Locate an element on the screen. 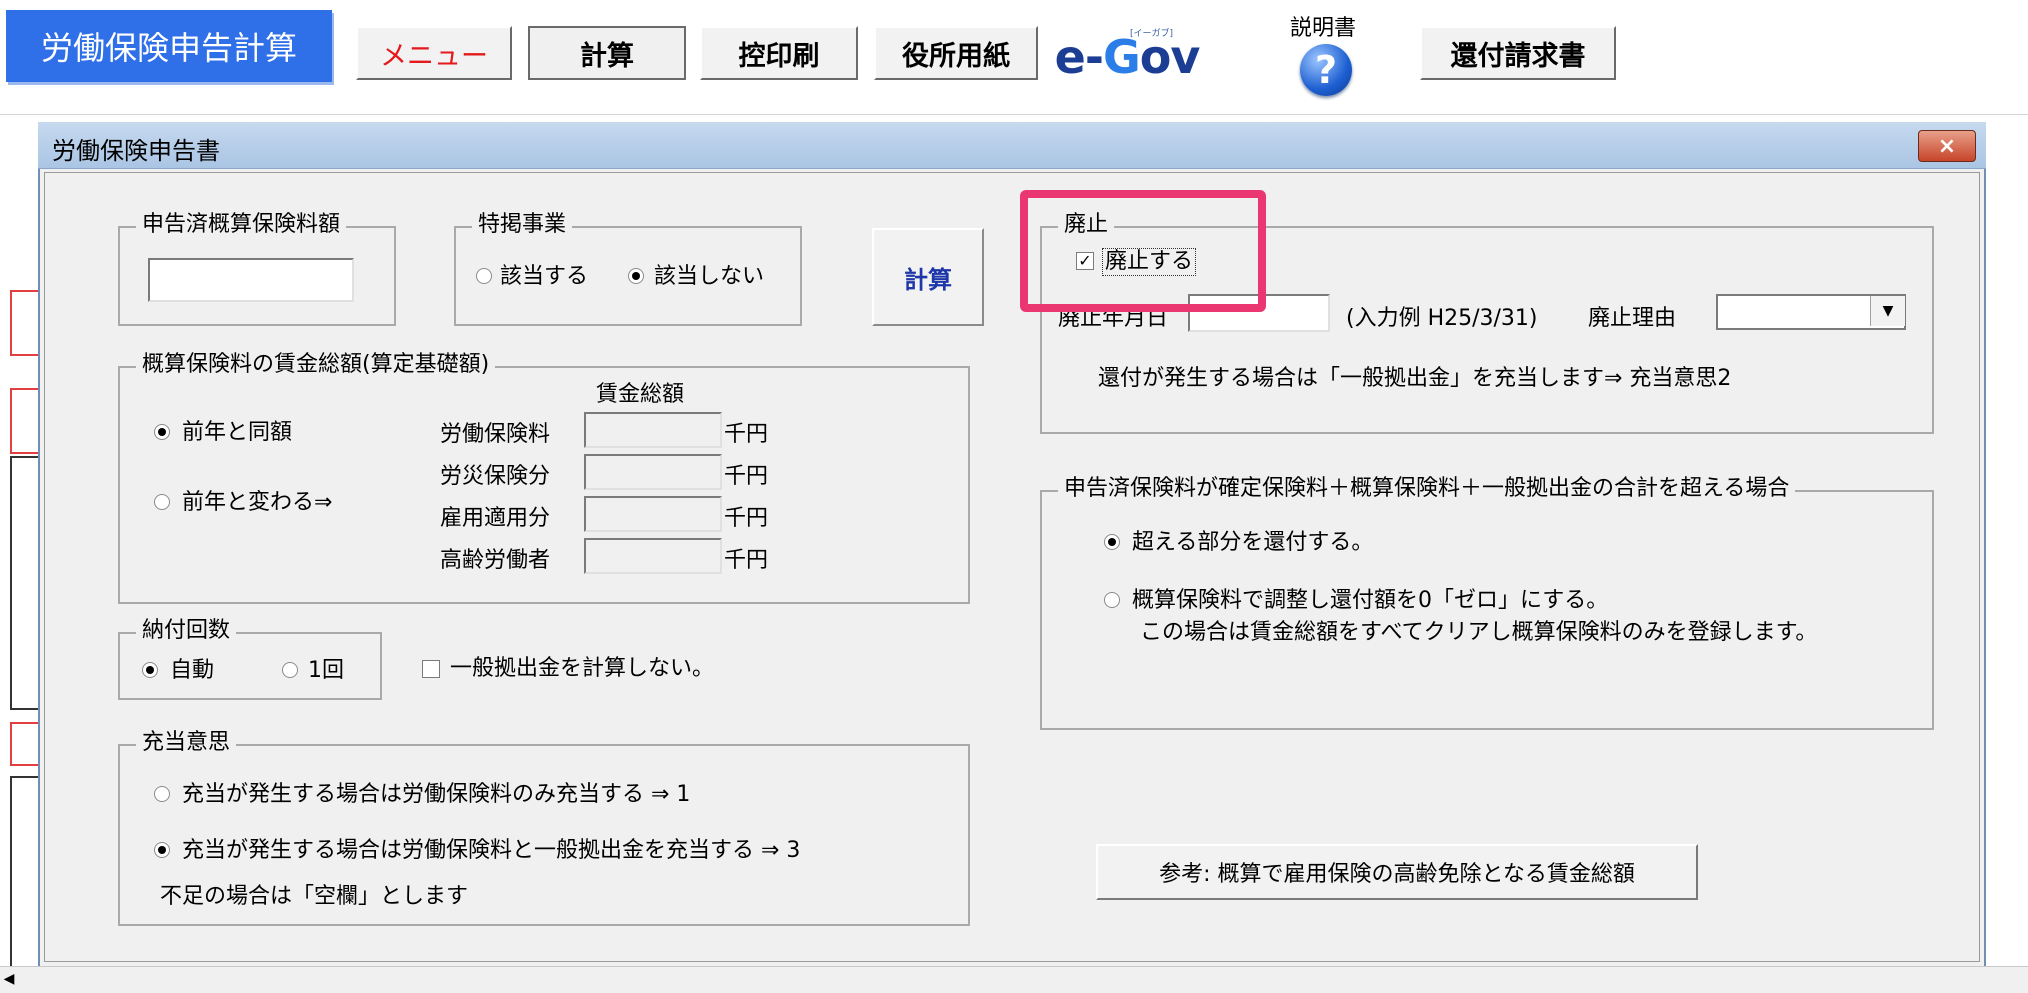  wage-row-label: 高齢労働者 is located at coordinates (495, 560).